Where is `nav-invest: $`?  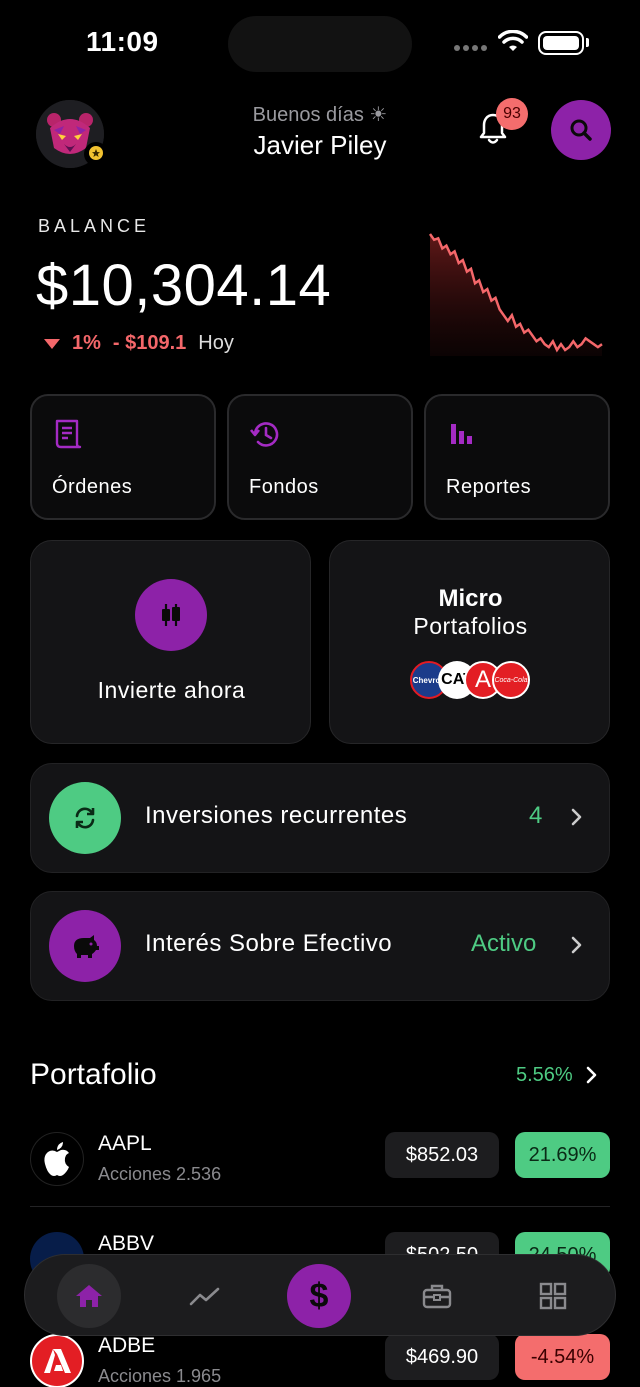
nav-invest: $ is located at coordinates (319, 1296).